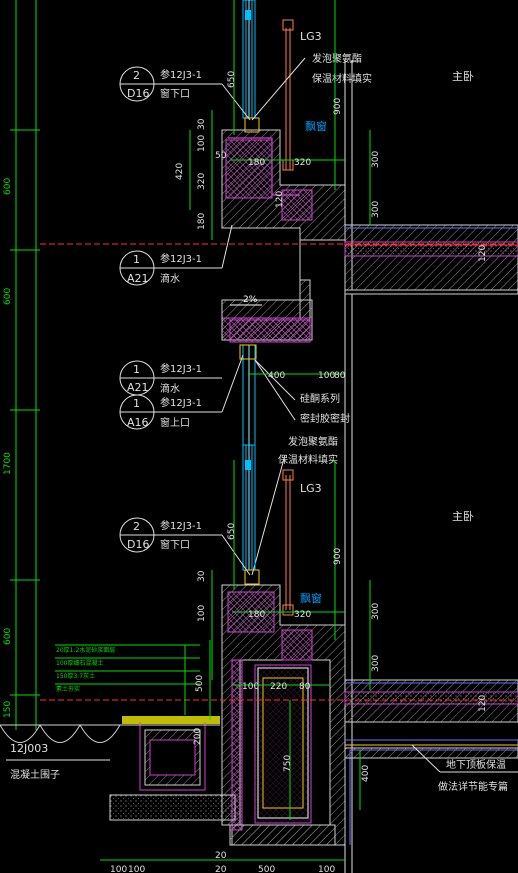 This screenshot has height=873, width=518. I want to click on foam-fill-2-lower: 保温材料填实, so click(308, 459).